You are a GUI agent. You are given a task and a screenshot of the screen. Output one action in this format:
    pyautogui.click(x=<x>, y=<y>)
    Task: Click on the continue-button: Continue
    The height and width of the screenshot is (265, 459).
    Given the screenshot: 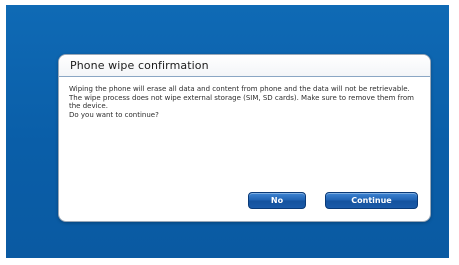 What is the action you would take?
    pyautogui.click(x=371, y=200)
    